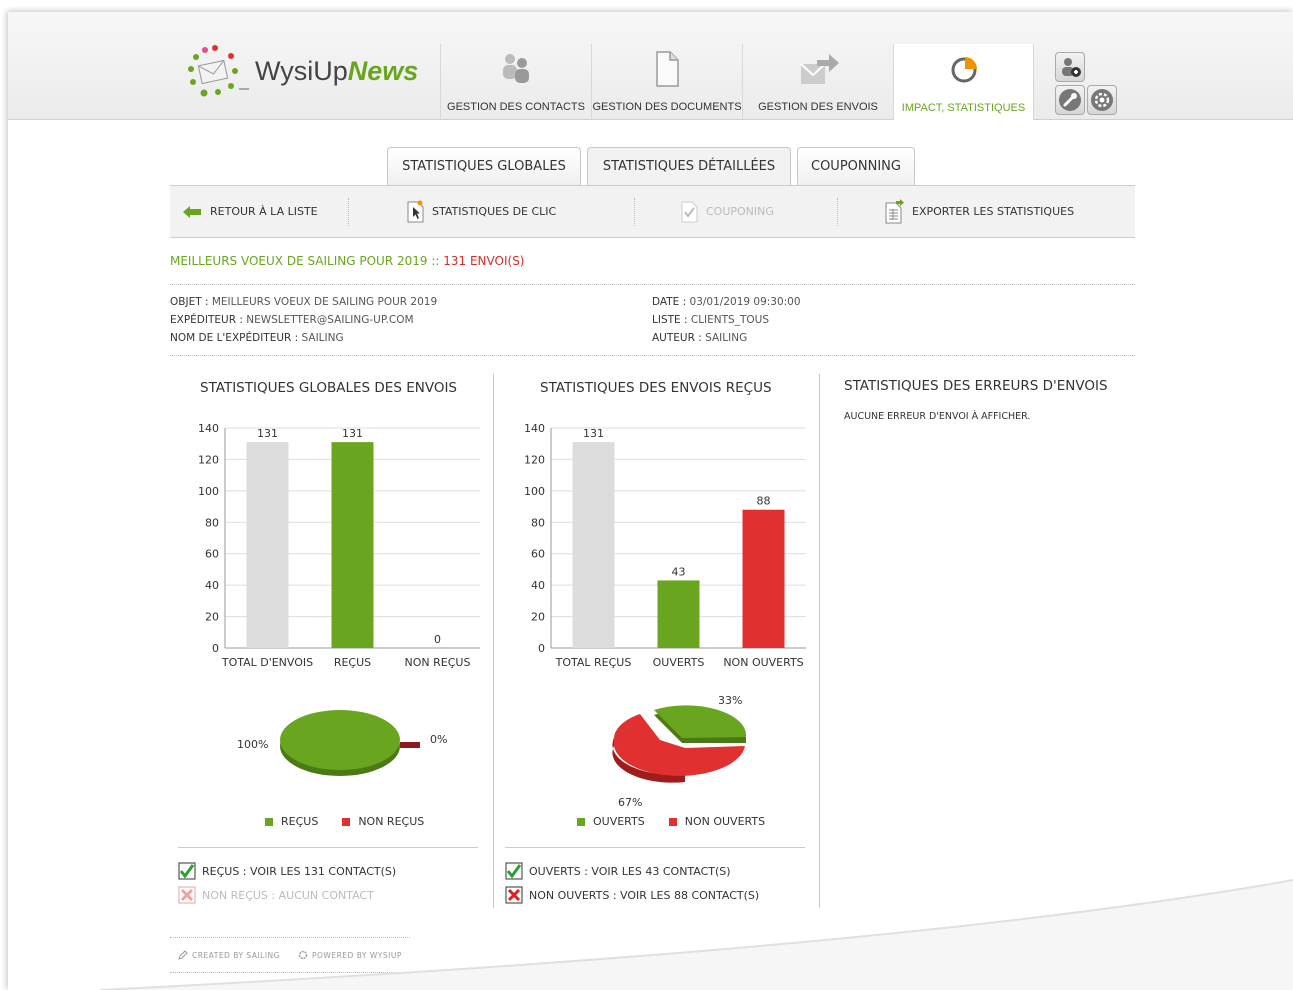 The image size is (1293, 990). Describe the element at coordinates (619, 821) in the screenshot. I see `legend-ouverts: OUVERTS` at that location.